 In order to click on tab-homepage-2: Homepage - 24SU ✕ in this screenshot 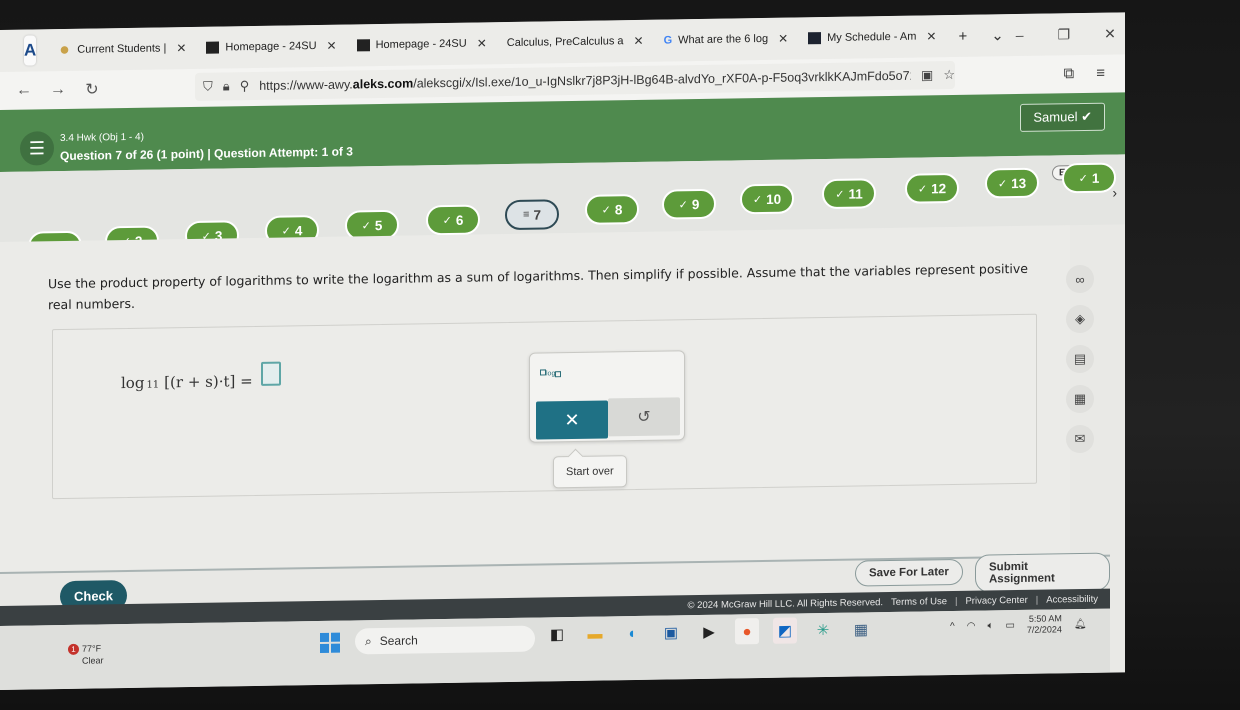, I will do `click(422, 44)`.